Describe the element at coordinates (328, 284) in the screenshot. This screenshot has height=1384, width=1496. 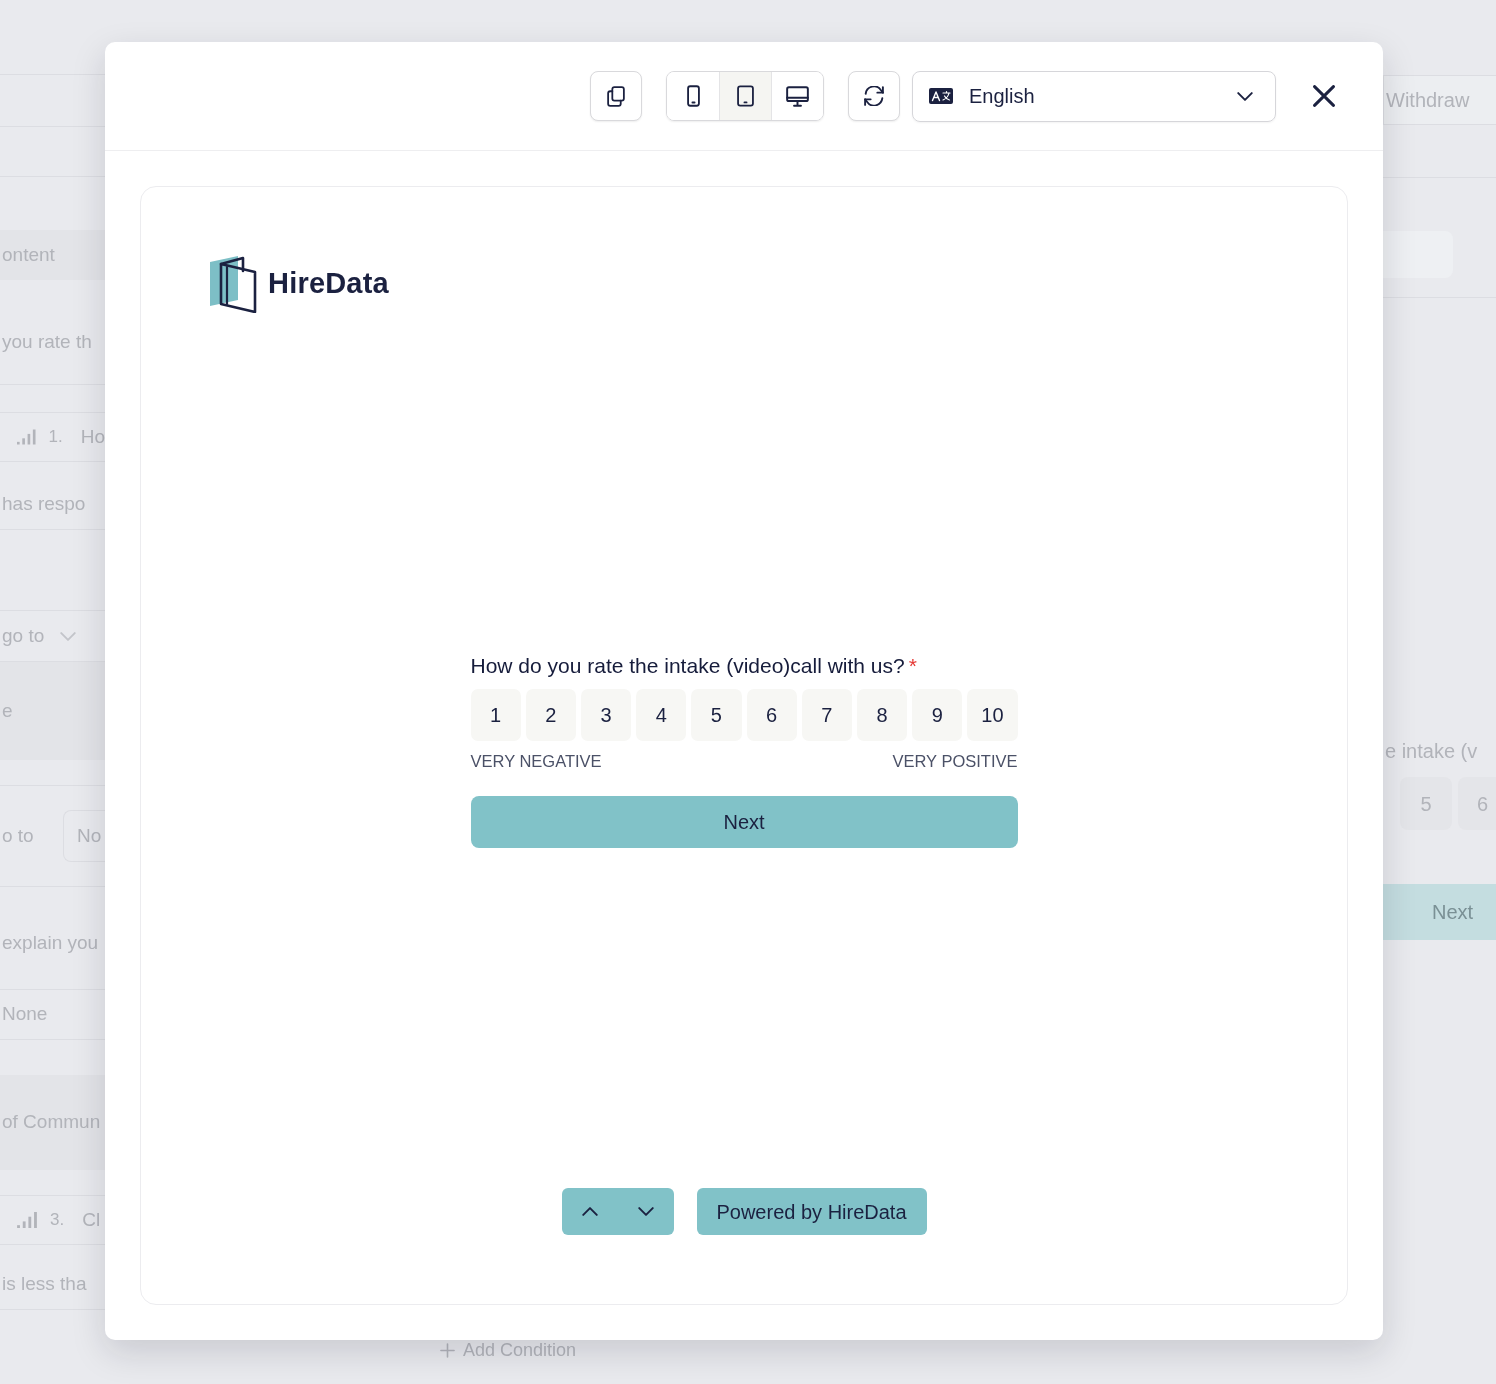
I see `brand-name: HireData` at that location.